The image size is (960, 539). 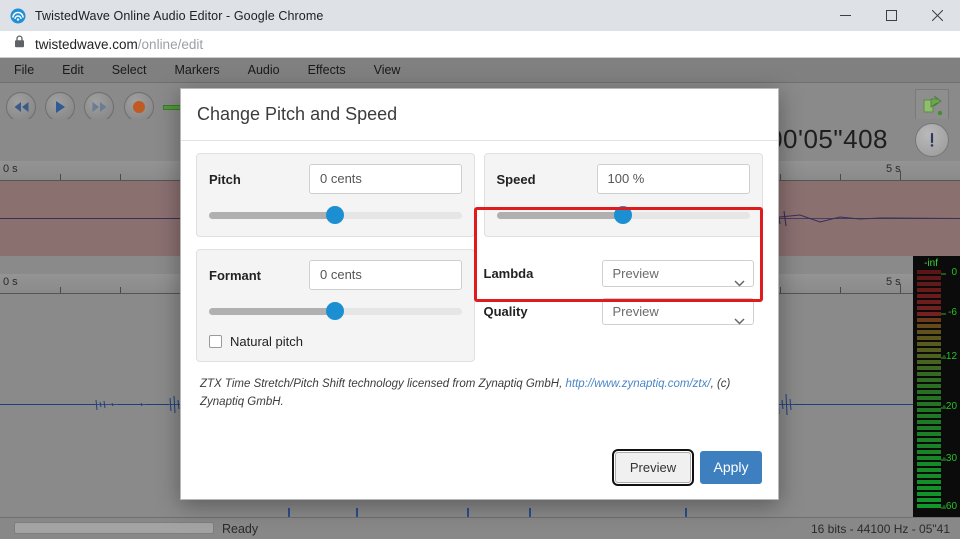 I want to click on level-meter: -inf 0 -6 -12 -20 -30 -60, so click(x=936, y=386).